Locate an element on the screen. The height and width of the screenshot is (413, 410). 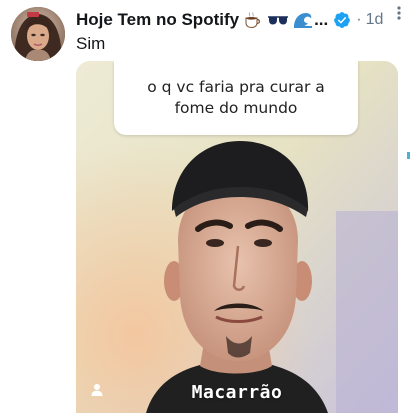
tweet-text: Sim is located at coordinates (91, 43).